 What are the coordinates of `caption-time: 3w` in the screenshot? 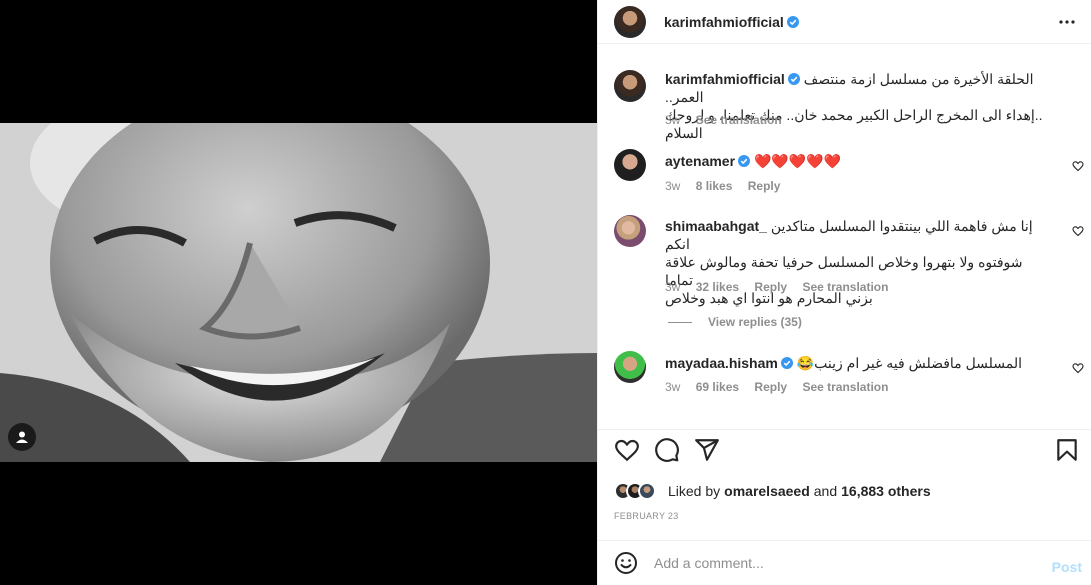 It's located at (672, 120).